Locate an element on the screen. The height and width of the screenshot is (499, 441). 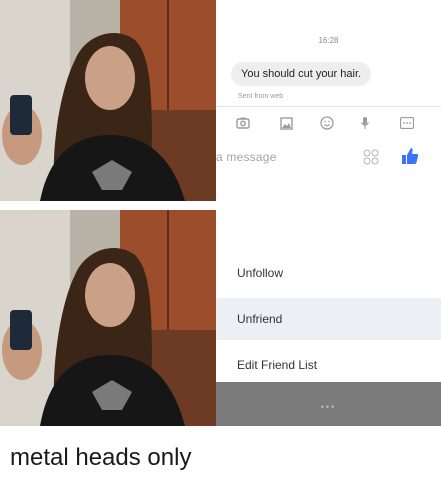
like-thumb-icon is located at coordinates (410, 156).